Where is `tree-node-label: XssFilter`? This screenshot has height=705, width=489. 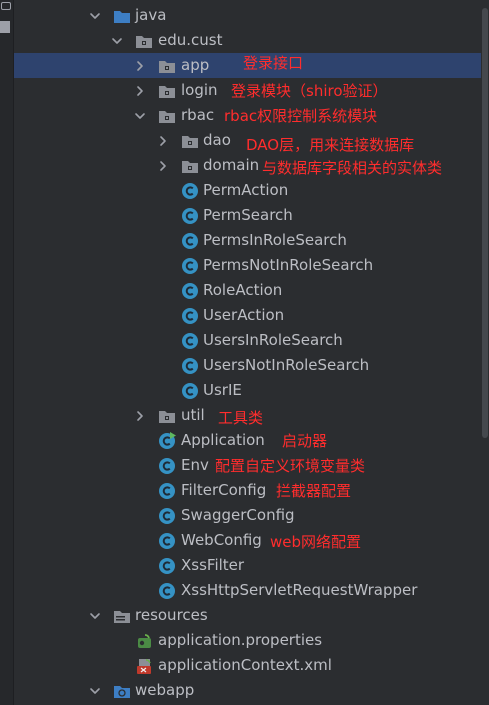 tree-node-label: XssFilter is located at coordinates (213, 565).